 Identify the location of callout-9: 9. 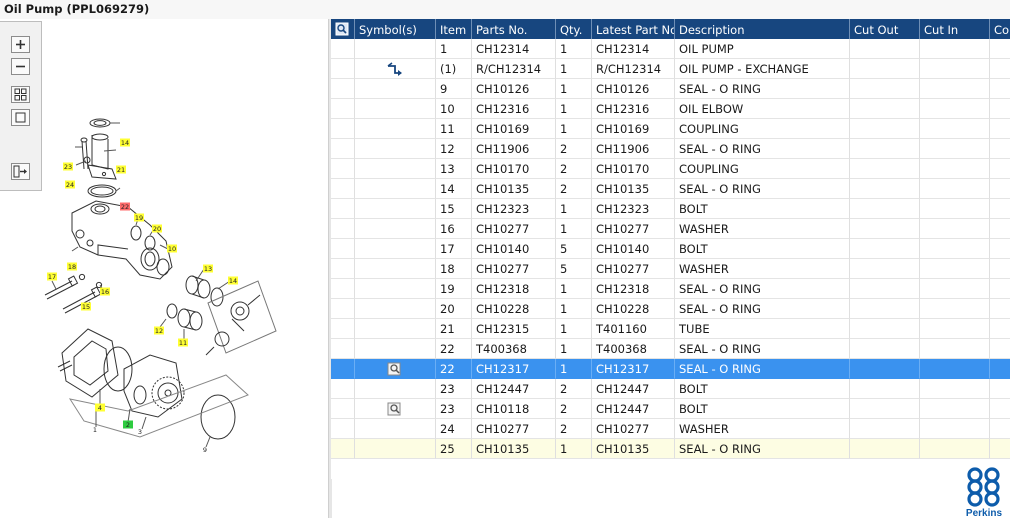
(205, 450).